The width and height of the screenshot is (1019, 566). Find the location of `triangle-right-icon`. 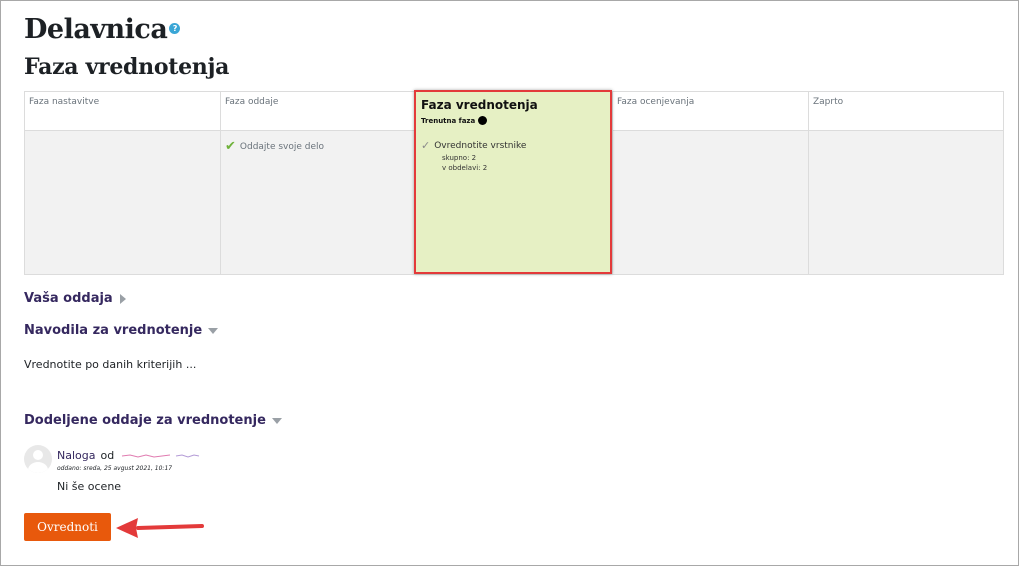

triangle-right-icon is located at coordinates (122, 298).